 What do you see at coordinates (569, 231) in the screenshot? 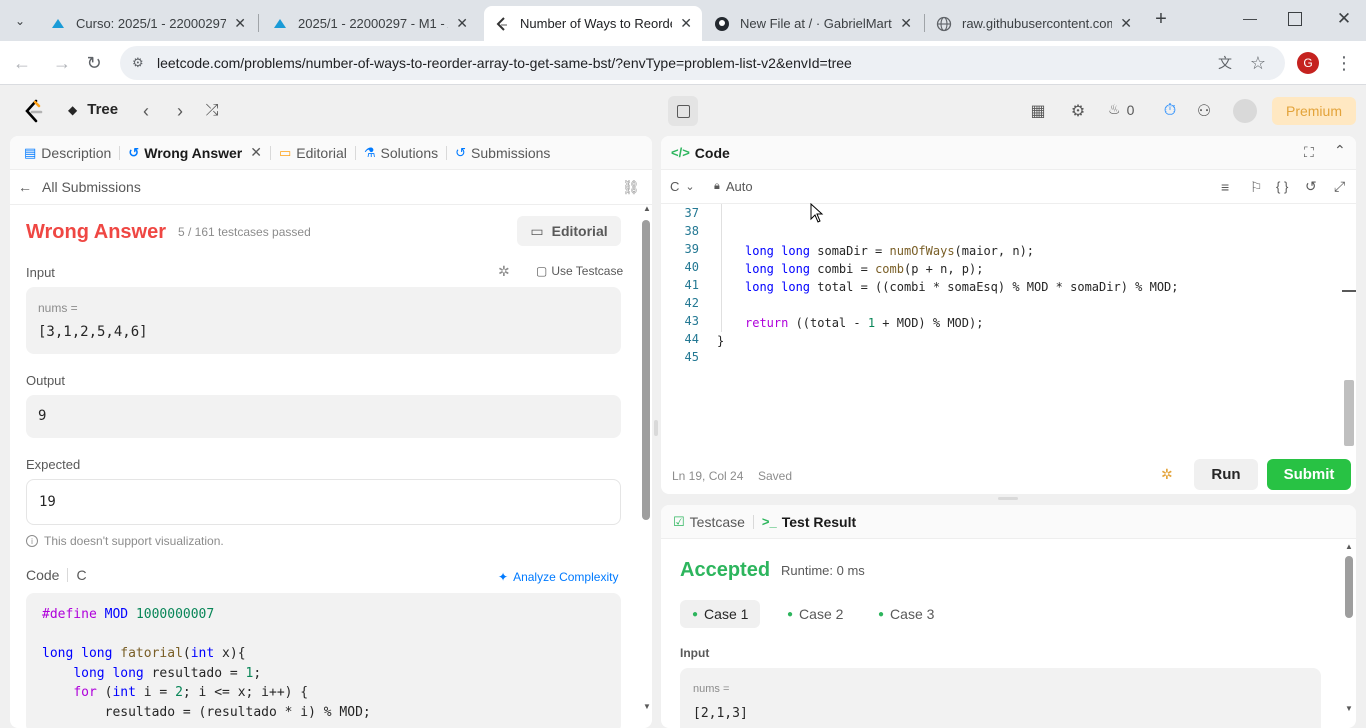
I see `editorial-button: ▭ Editorial` at bounding box center [569, 231].